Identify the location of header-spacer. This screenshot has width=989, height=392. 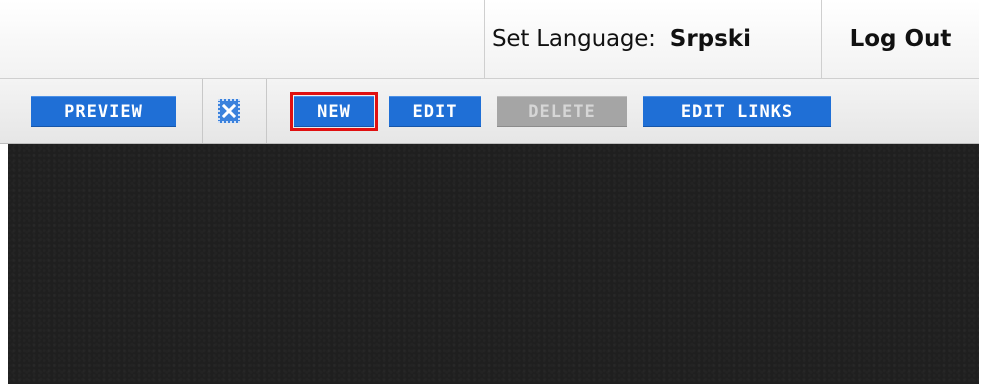
(242, 39).